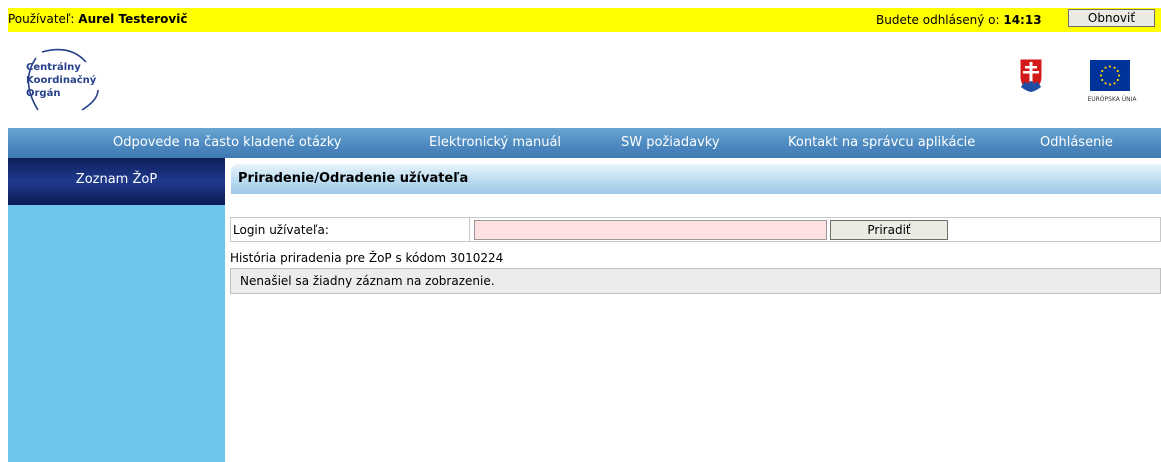 This screenshot has width=1161, height=462. What do you see at coordinates (1112, 99) in the screenshot?
I see `eu-caption: EURÓPSKA ÚNIA` at bounding box center [1112, 99].